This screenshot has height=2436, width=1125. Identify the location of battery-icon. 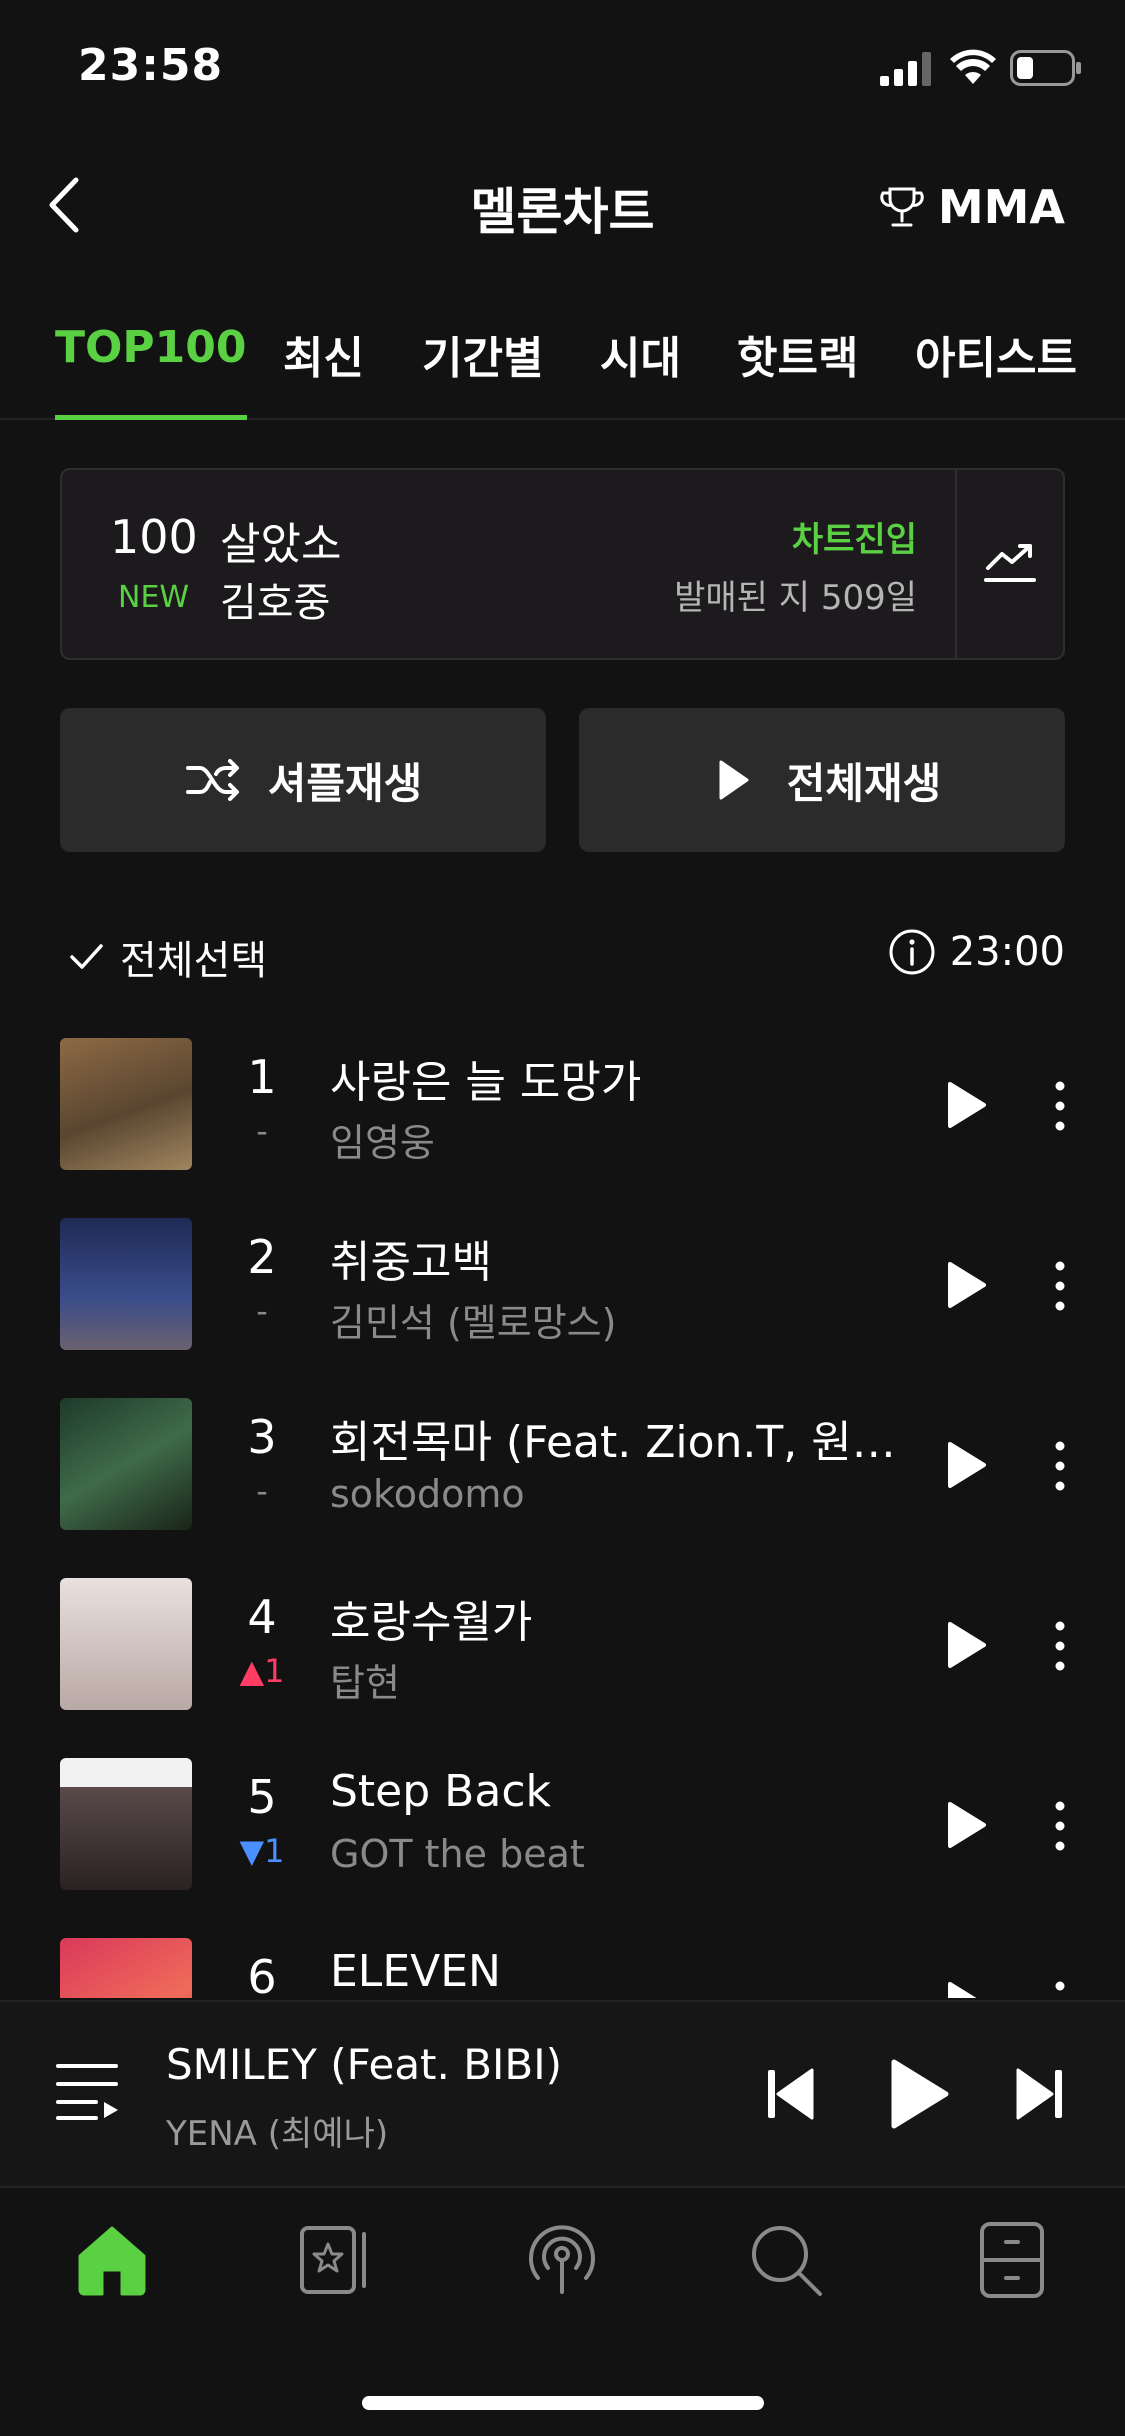
(1045, 68).